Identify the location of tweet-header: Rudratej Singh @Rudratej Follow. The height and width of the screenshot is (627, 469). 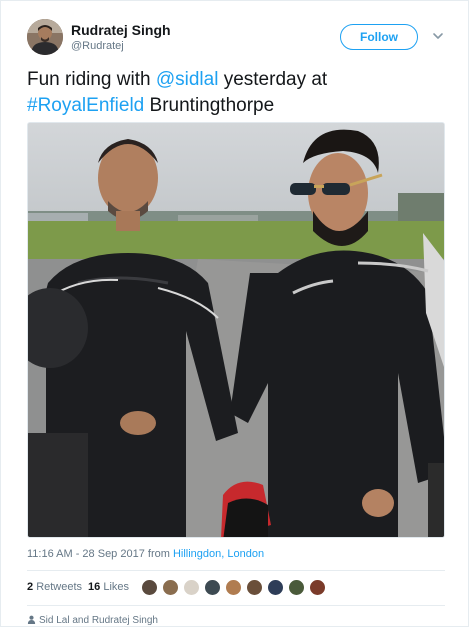
(237, 39).